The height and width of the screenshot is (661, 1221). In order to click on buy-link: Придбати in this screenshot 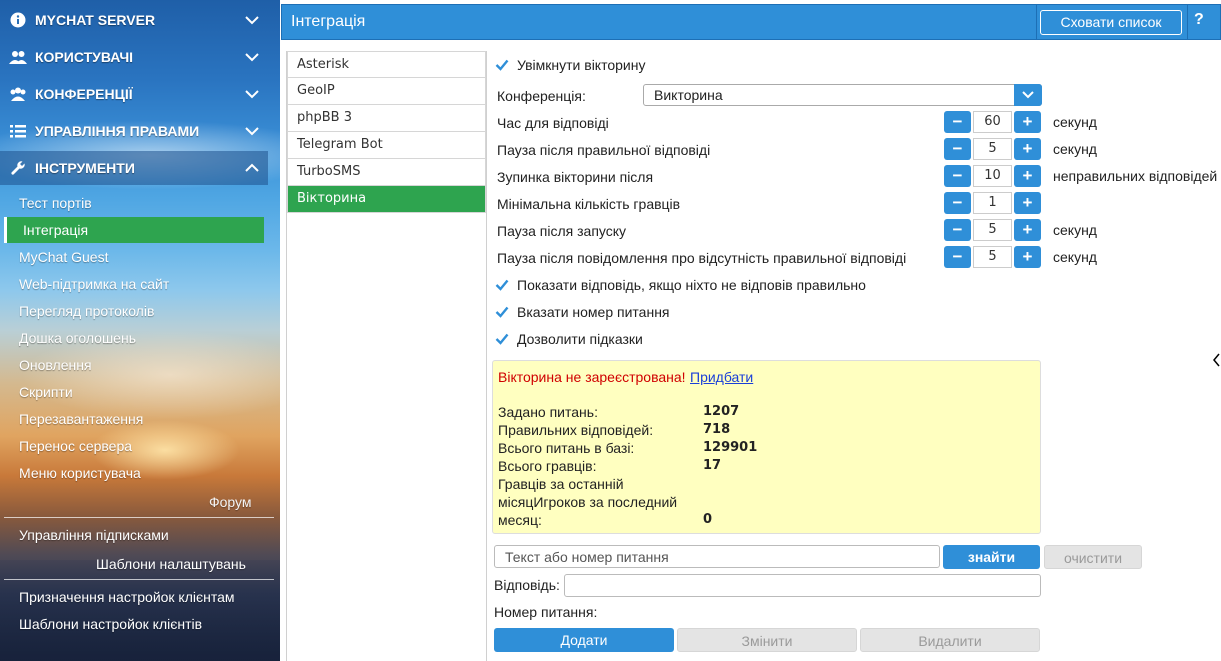, I will do `click(721, 377)`.